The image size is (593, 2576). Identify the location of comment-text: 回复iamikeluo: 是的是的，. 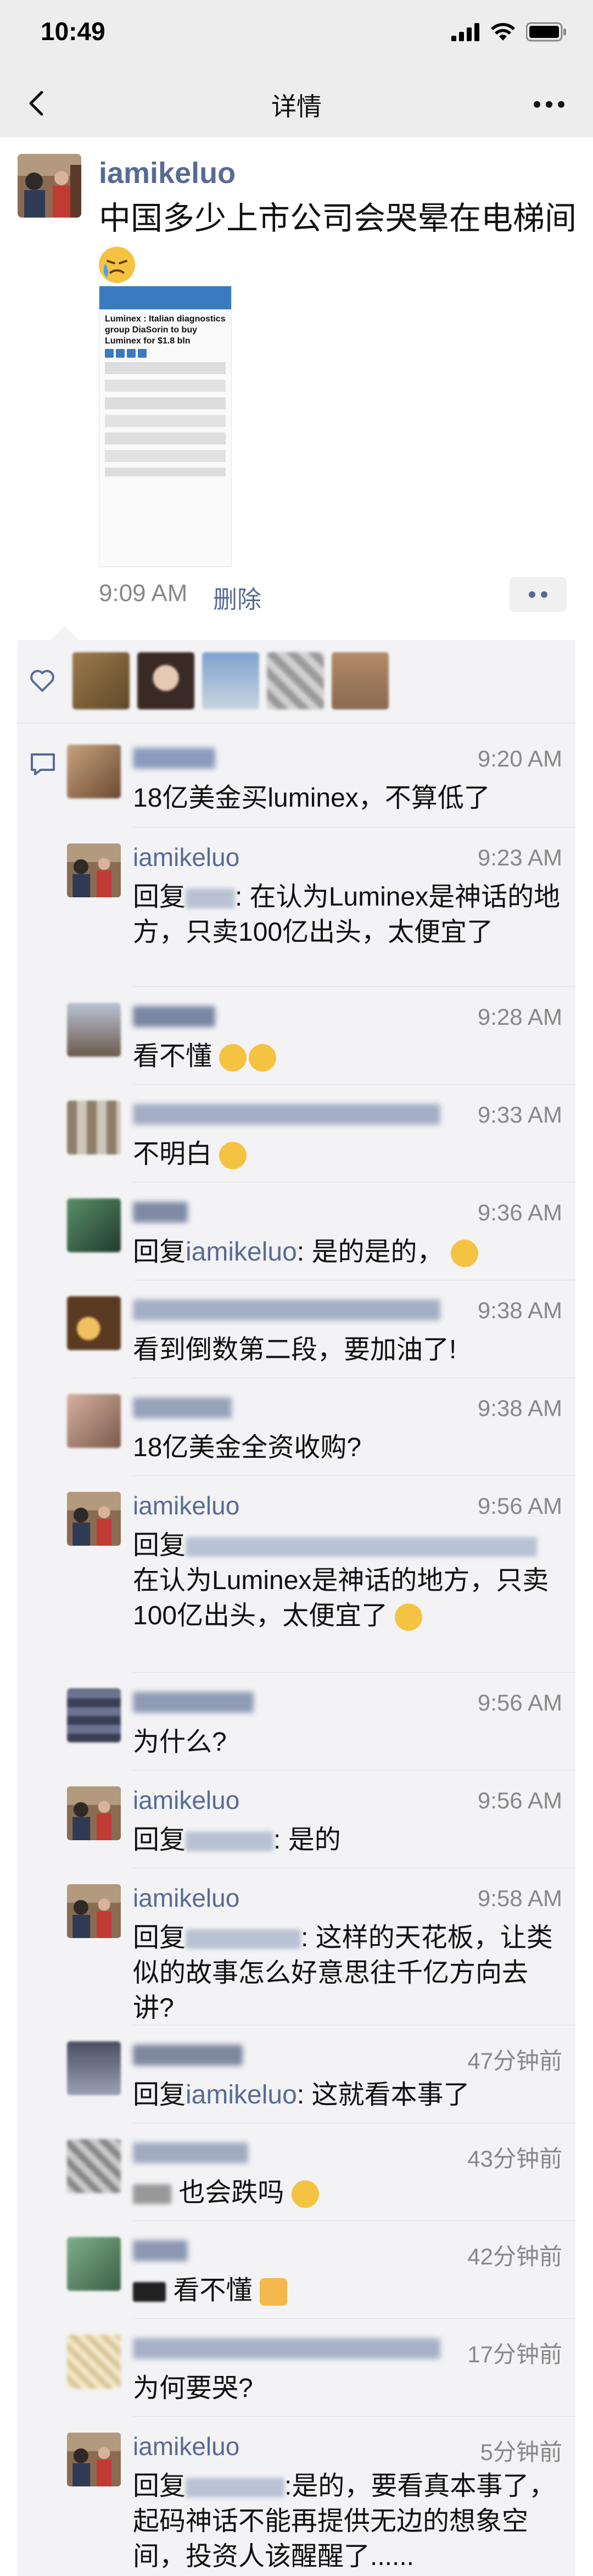
(347, 1252).